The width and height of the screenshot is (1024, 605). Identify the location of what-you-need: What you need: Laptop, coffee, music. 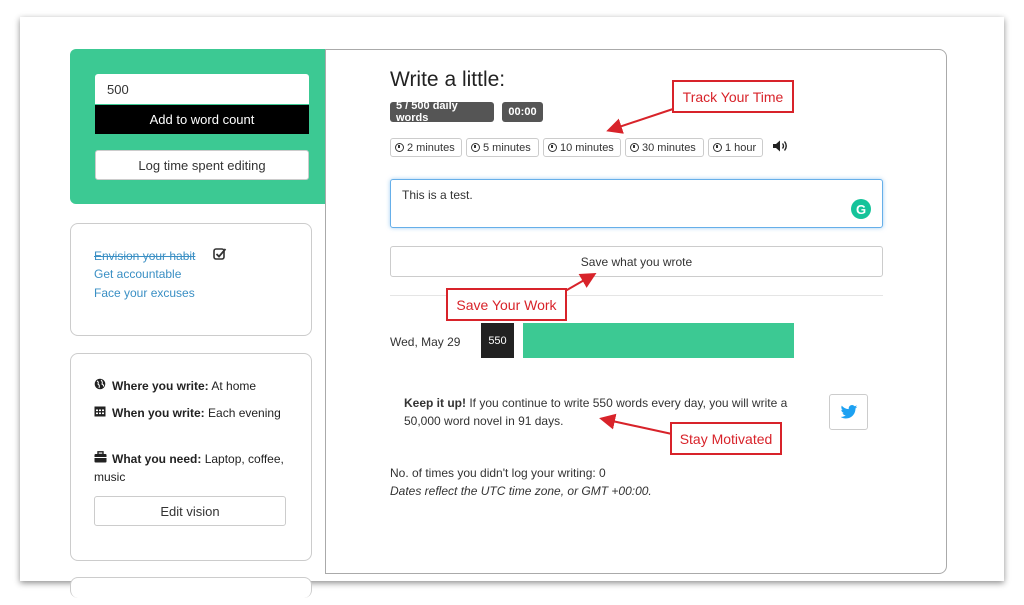
(189, 467).